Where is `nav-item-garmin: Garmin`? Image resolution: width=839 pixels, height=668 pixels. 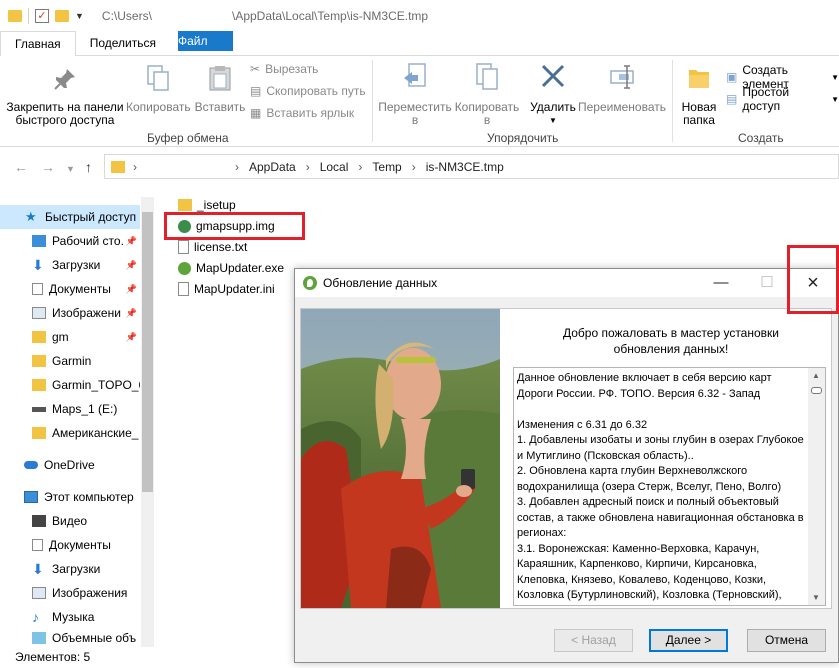
nav-item-garmin: Garmin is located at coordinates (70, 361).